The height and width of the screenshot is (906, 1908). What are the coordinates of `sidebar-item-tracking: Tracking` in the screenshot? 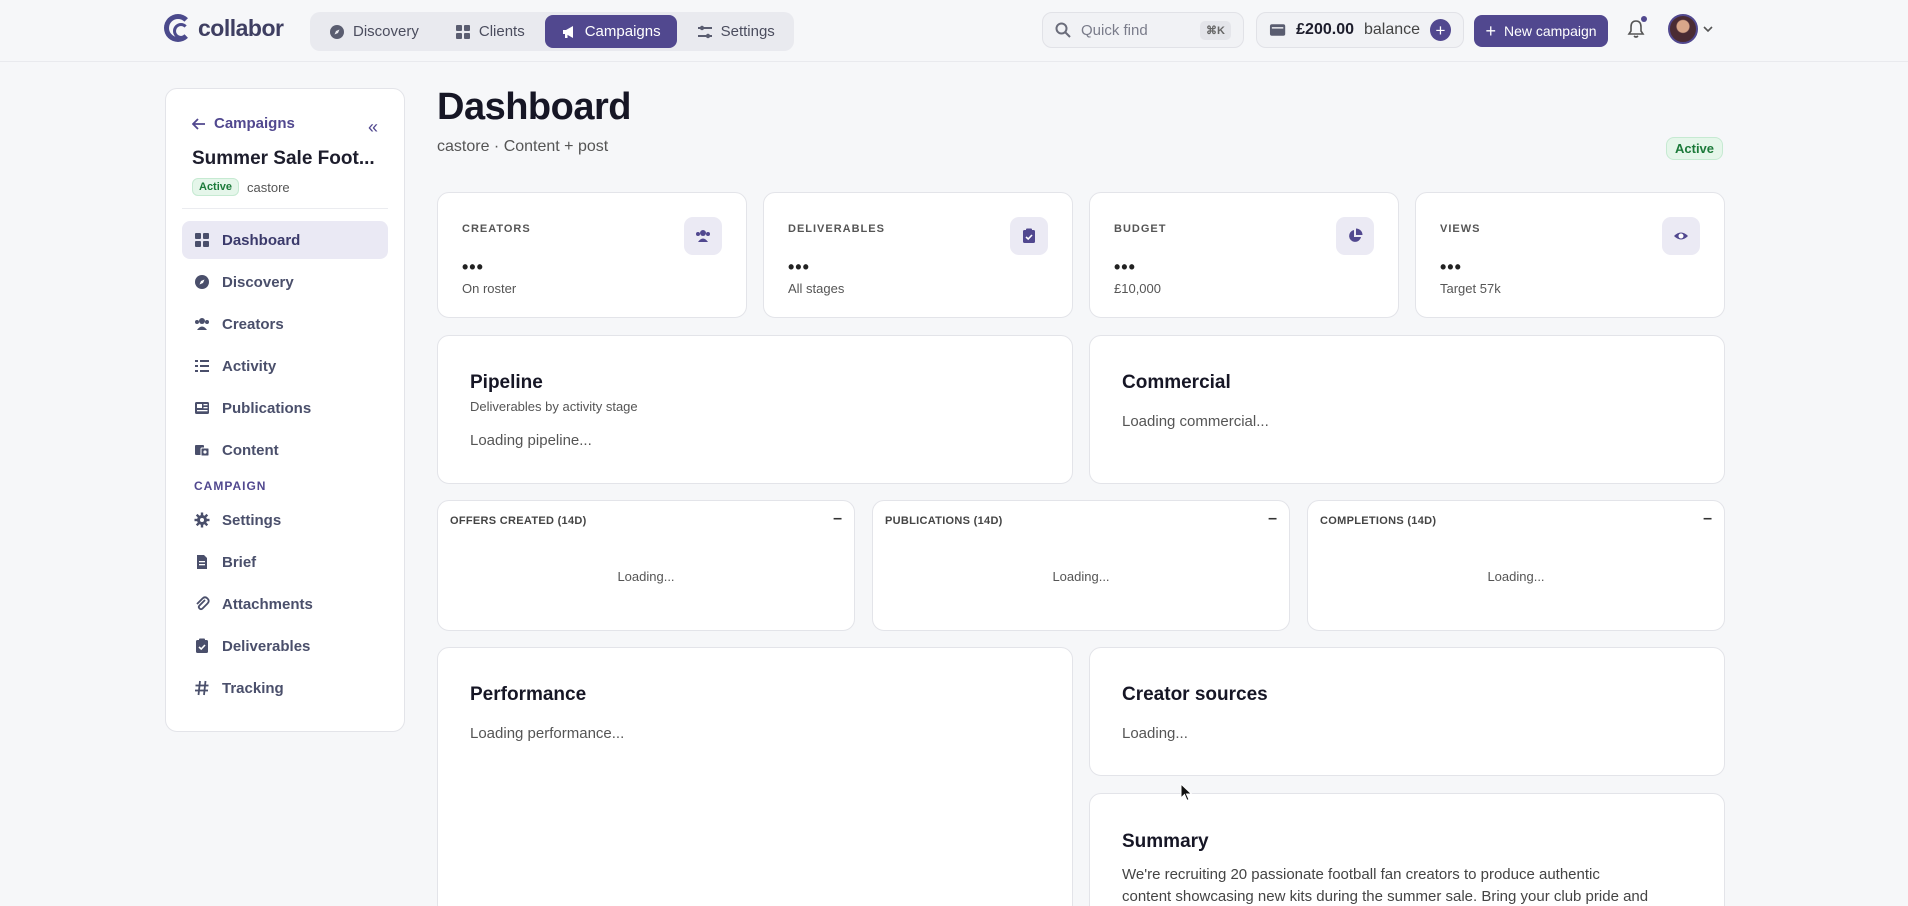 It's located at (285, 688).